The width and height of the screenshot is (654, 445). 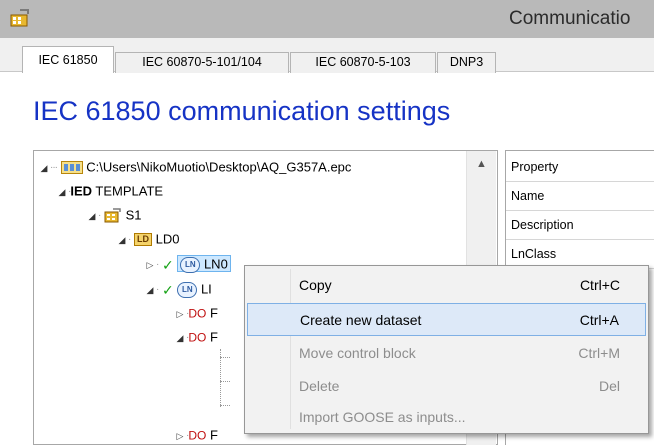 What do you see at coordinates (327, 19) in the screenshot?
I see `title-bar: Communicatio` at bounding box center [327, 19].